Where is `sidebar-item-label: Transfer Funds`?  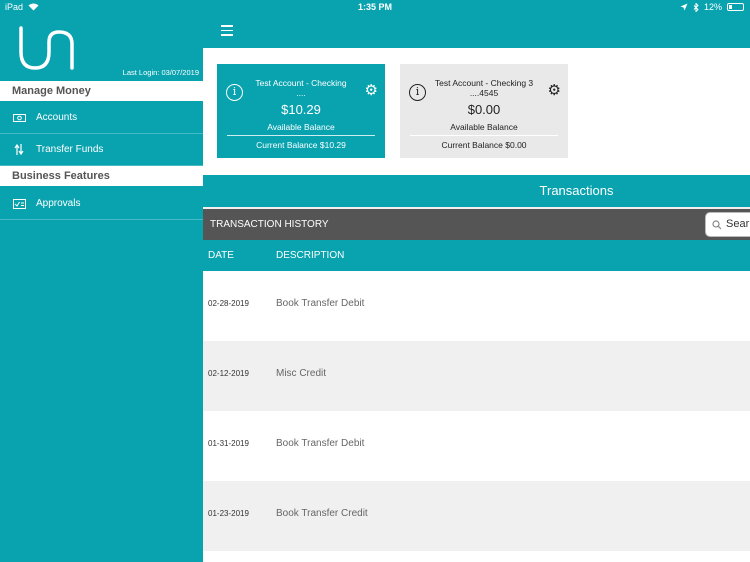 sidebar-item-label: Transfer Funds is located at coordinates (70, 149).